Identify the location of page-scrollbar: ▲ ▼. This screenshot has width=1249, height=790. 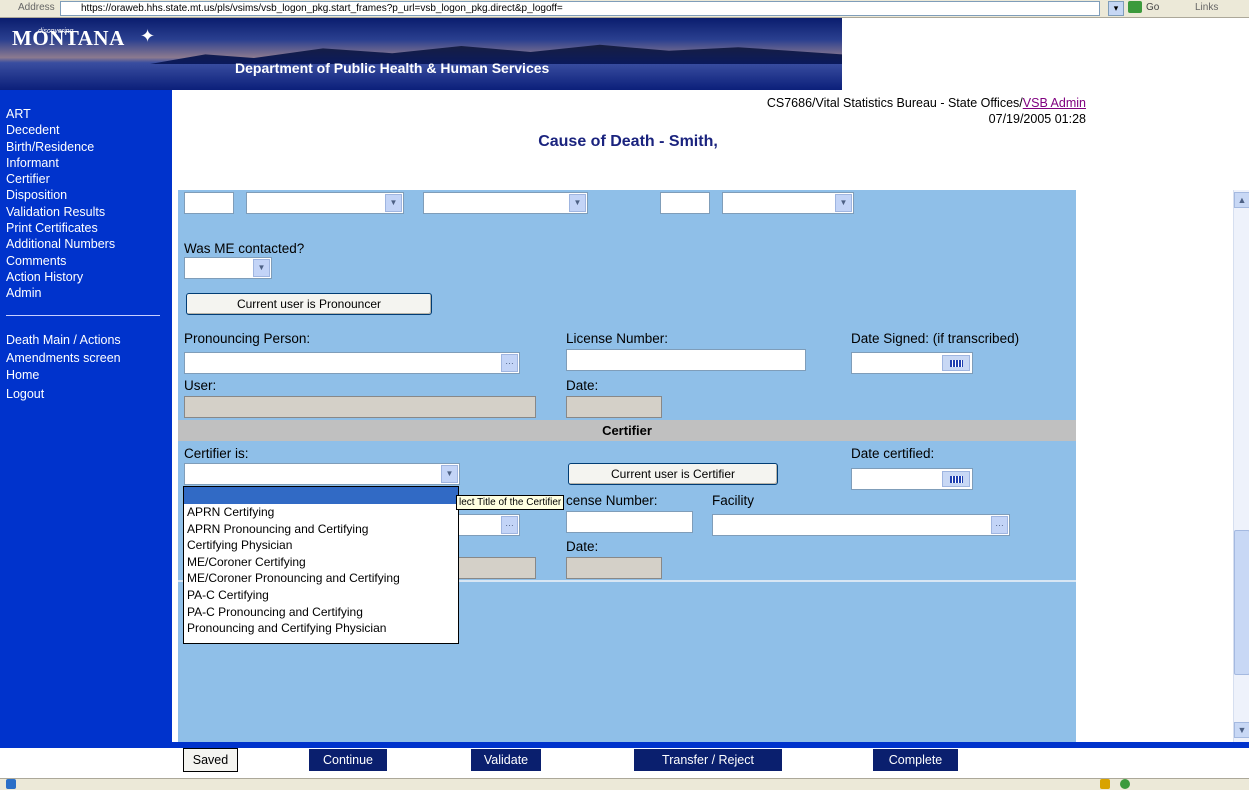
(1241, 466).